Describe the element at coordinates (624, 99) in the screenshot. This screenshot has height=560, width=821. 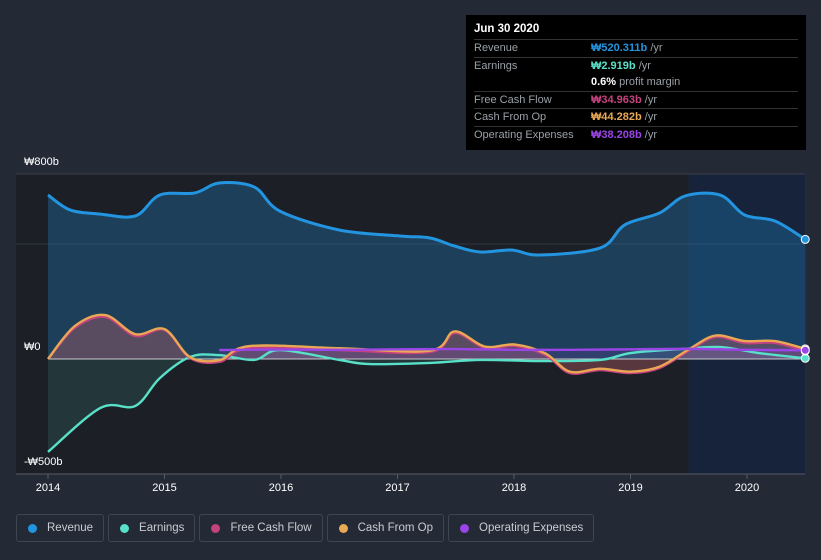
I see `tooltip-value: ₩34.963b /yr` at that location.